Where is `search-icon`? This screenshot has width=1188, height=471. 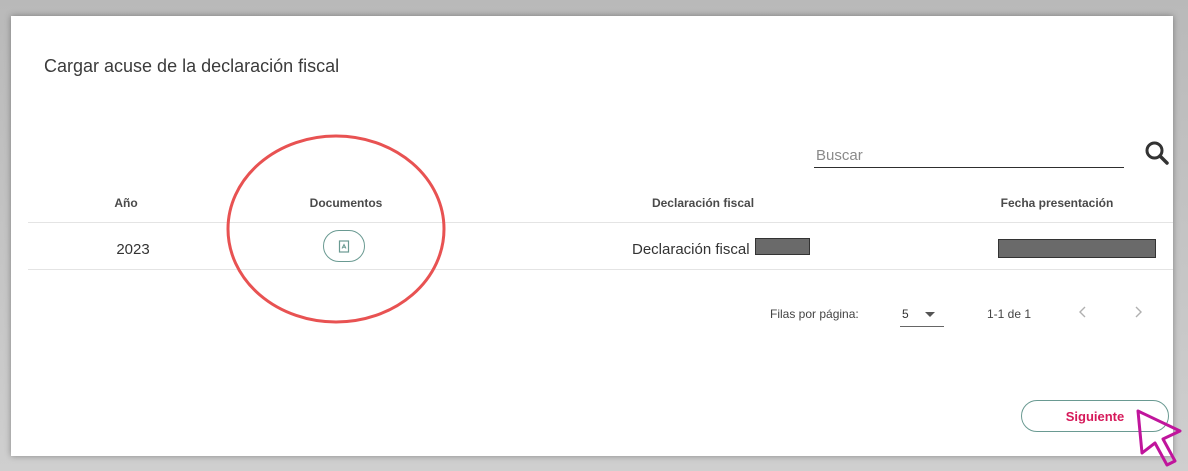
search-icon is located at coordinates (1157, 153).